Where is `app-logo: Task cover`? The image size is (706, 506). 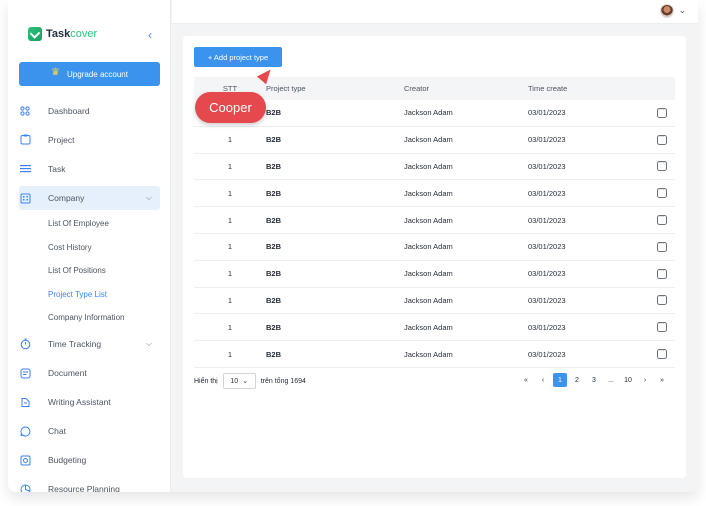 app-logo: Task cover is located at coordinates (62, 34).